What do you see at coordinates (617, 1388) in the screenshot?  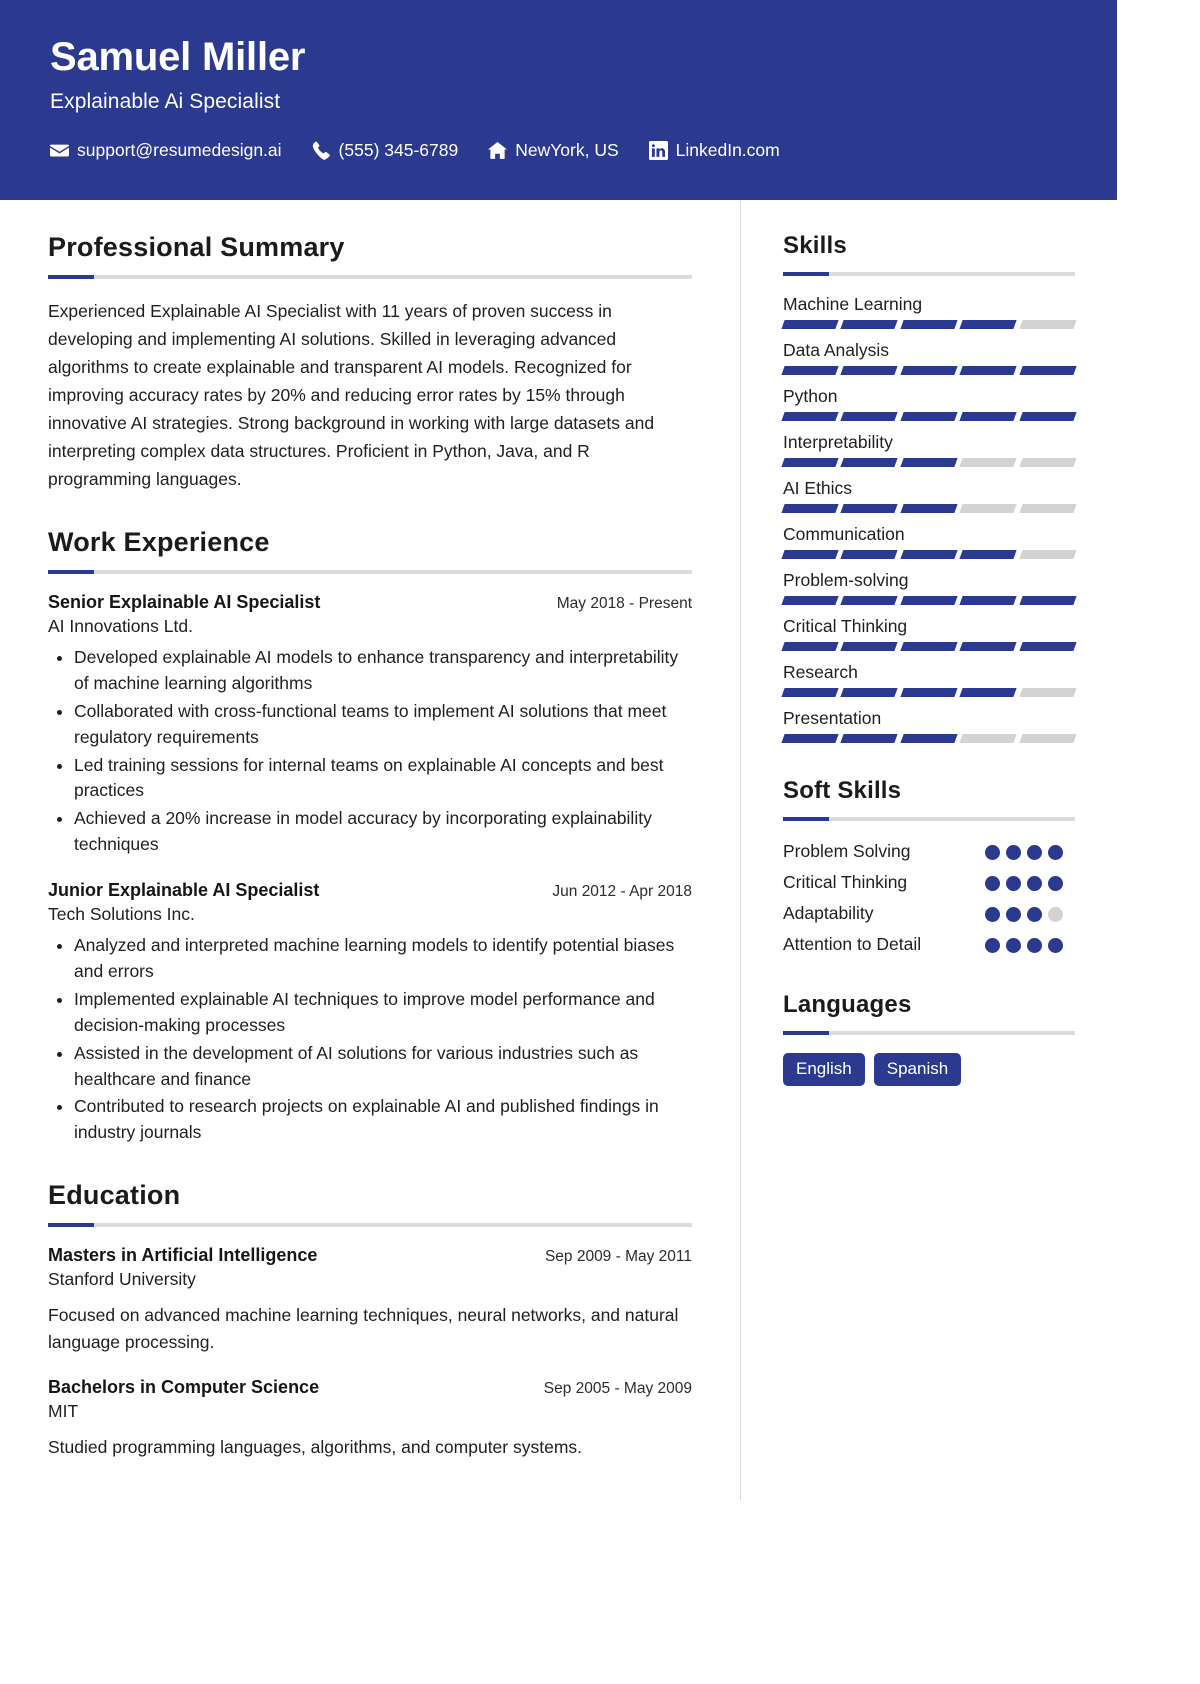 I see `education-date-range: Sep 2005 - May 2009` at bounding box center [617, 1388].